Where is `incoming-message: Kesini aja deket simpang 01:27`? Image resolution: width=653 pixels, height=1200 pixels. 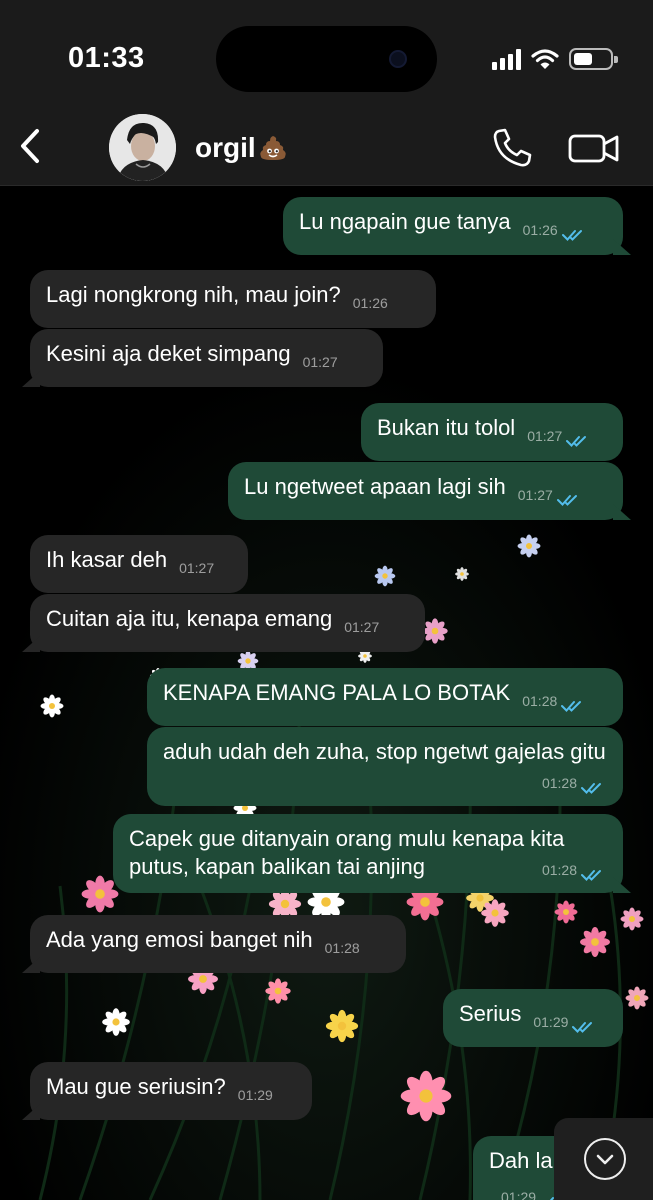 incoming-message: Kesini aja deket simpang 01:27 is located at coordinates (206, 358).